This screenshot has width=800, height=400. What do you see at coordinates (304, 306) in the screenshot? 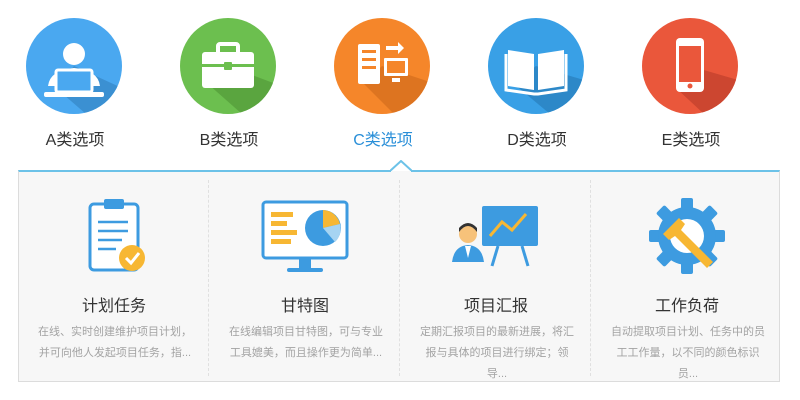
I see `card-title: 甘特图` at bounding box center [304, 306].